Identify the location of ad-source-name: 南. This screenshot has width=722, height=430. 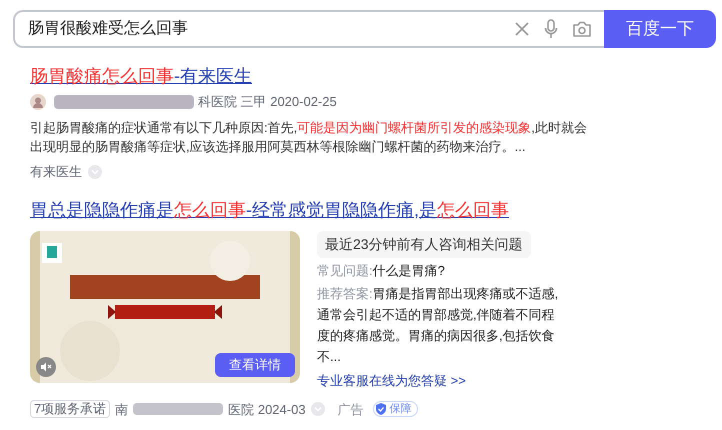
(121, 409).